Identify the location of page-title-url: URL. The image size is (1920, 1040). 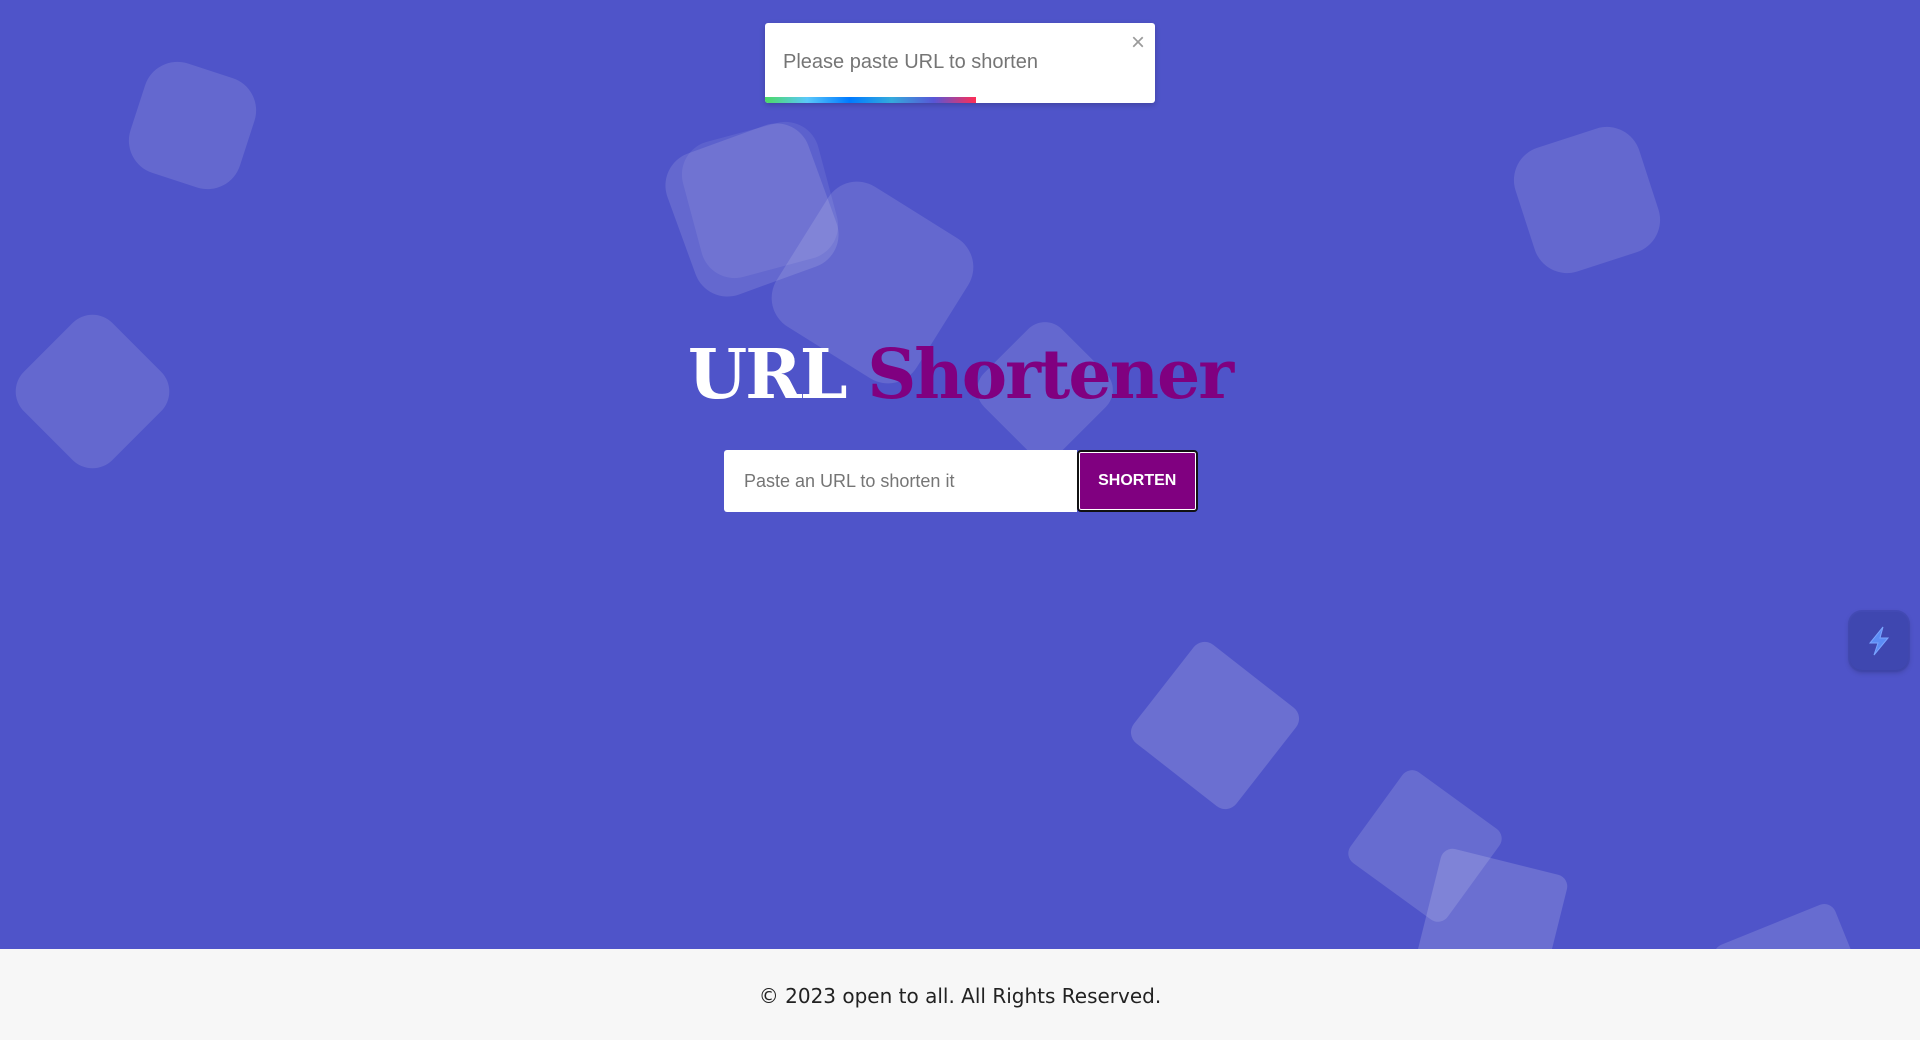
(767, 375).